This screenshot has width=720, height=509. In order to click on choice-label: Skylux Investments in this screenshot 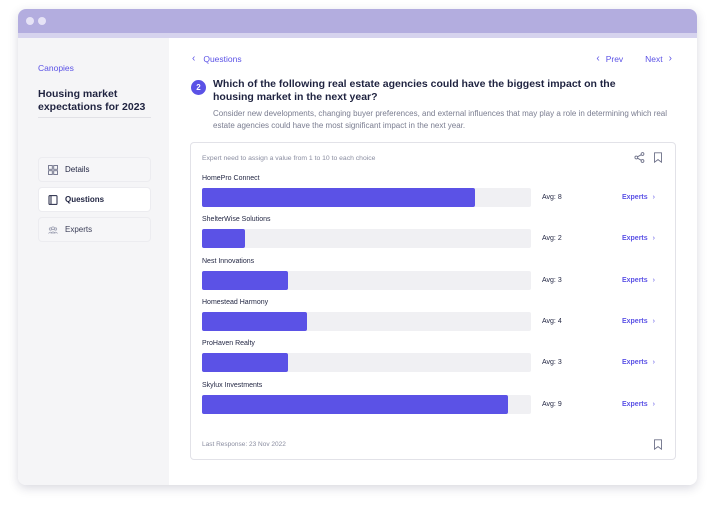, I will do `click(232, 385)`.